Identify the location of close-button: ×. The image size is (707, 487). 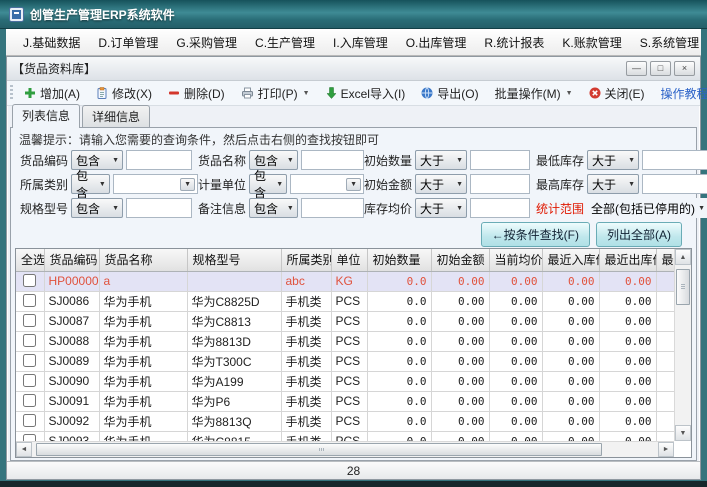
(684, 68).